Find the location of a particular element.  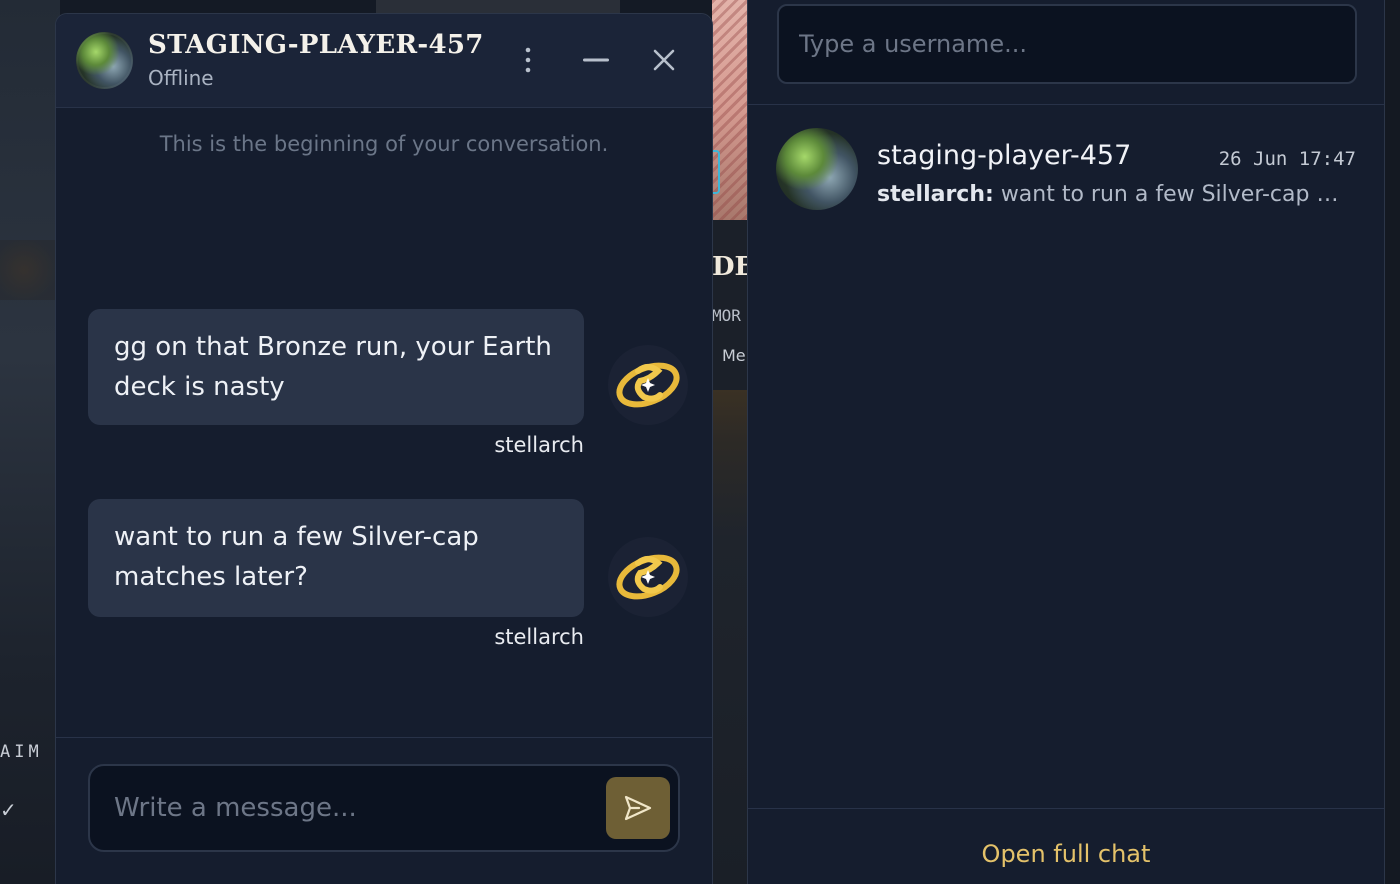

background-check-icon: ✓ is located at coordinates (8, 810).